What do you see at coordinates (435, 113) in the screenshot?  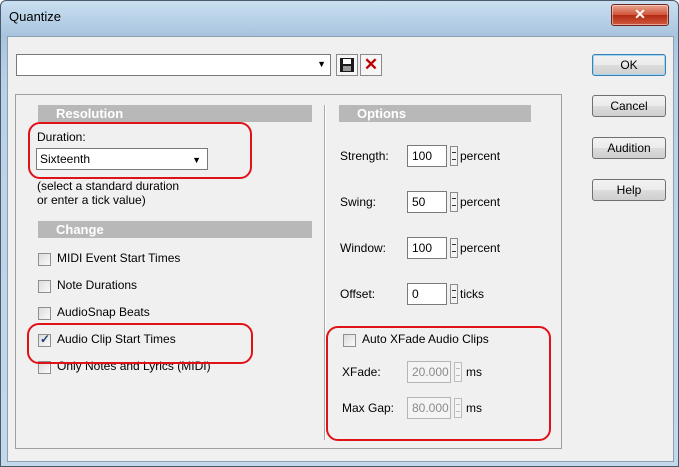 I see `options-header: Options` at bounding box center [435, 113].